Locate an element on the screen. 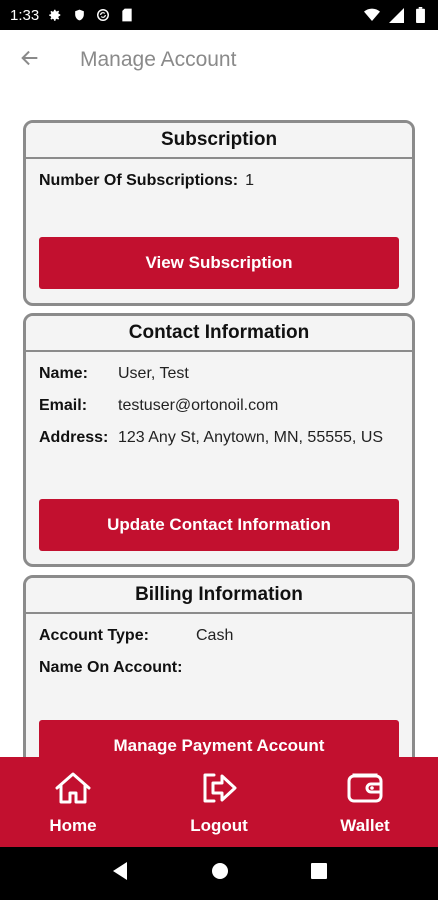  billing-card-header: Billing Information is located at coordinates (219, 596).